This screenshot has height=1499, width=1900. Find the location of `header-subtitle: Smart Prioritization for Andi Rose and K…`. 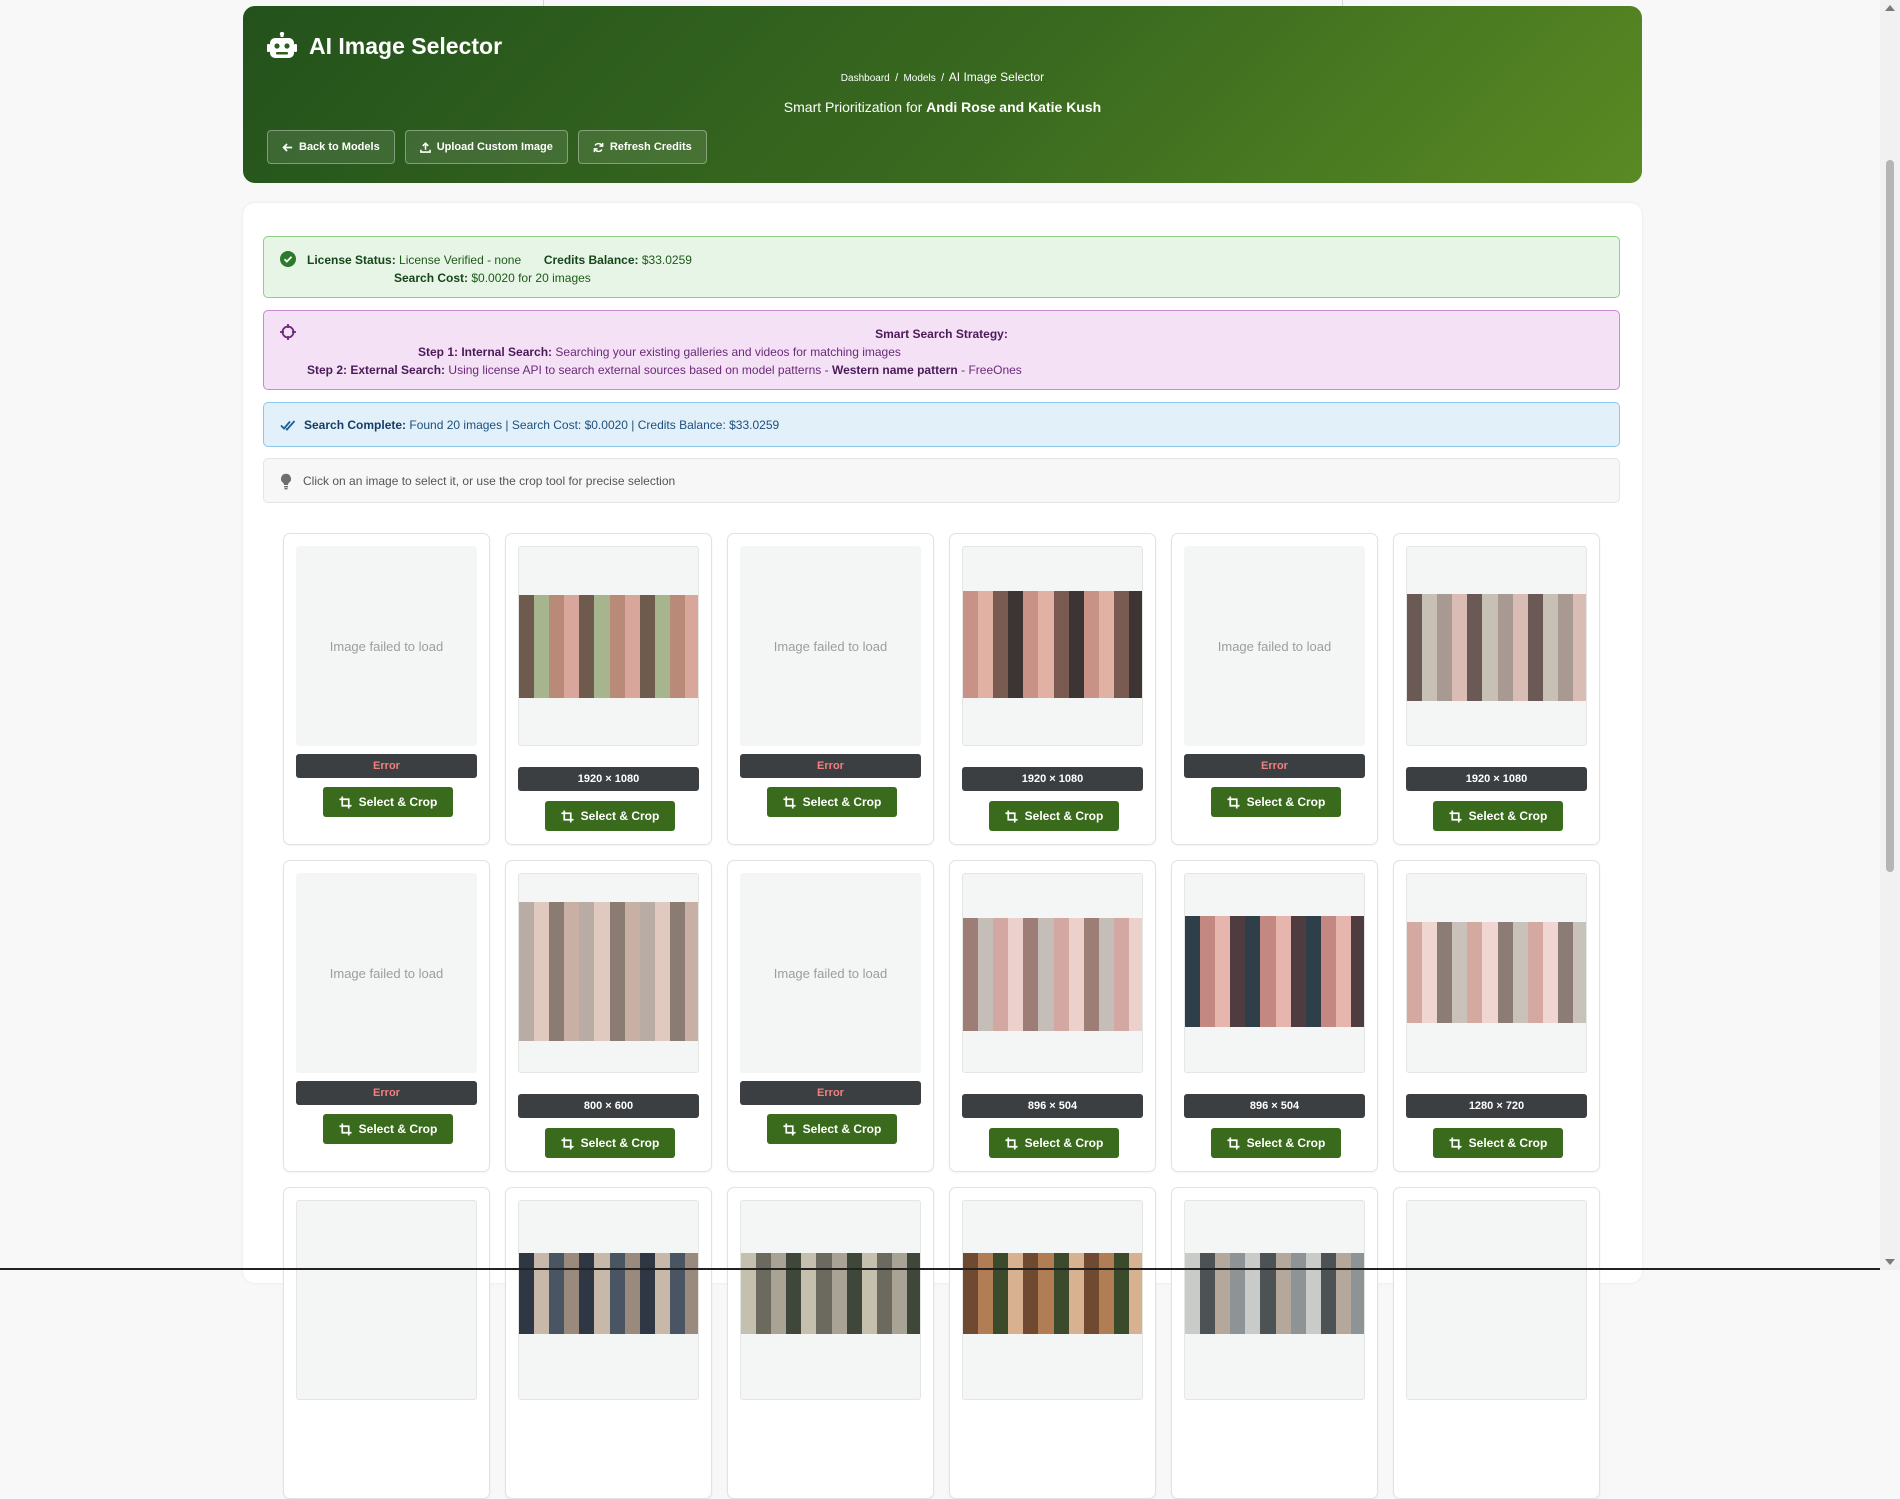

header-subtitle: Smart Prioritization for Andi Rose and K… is located at coordinates (942, 107).